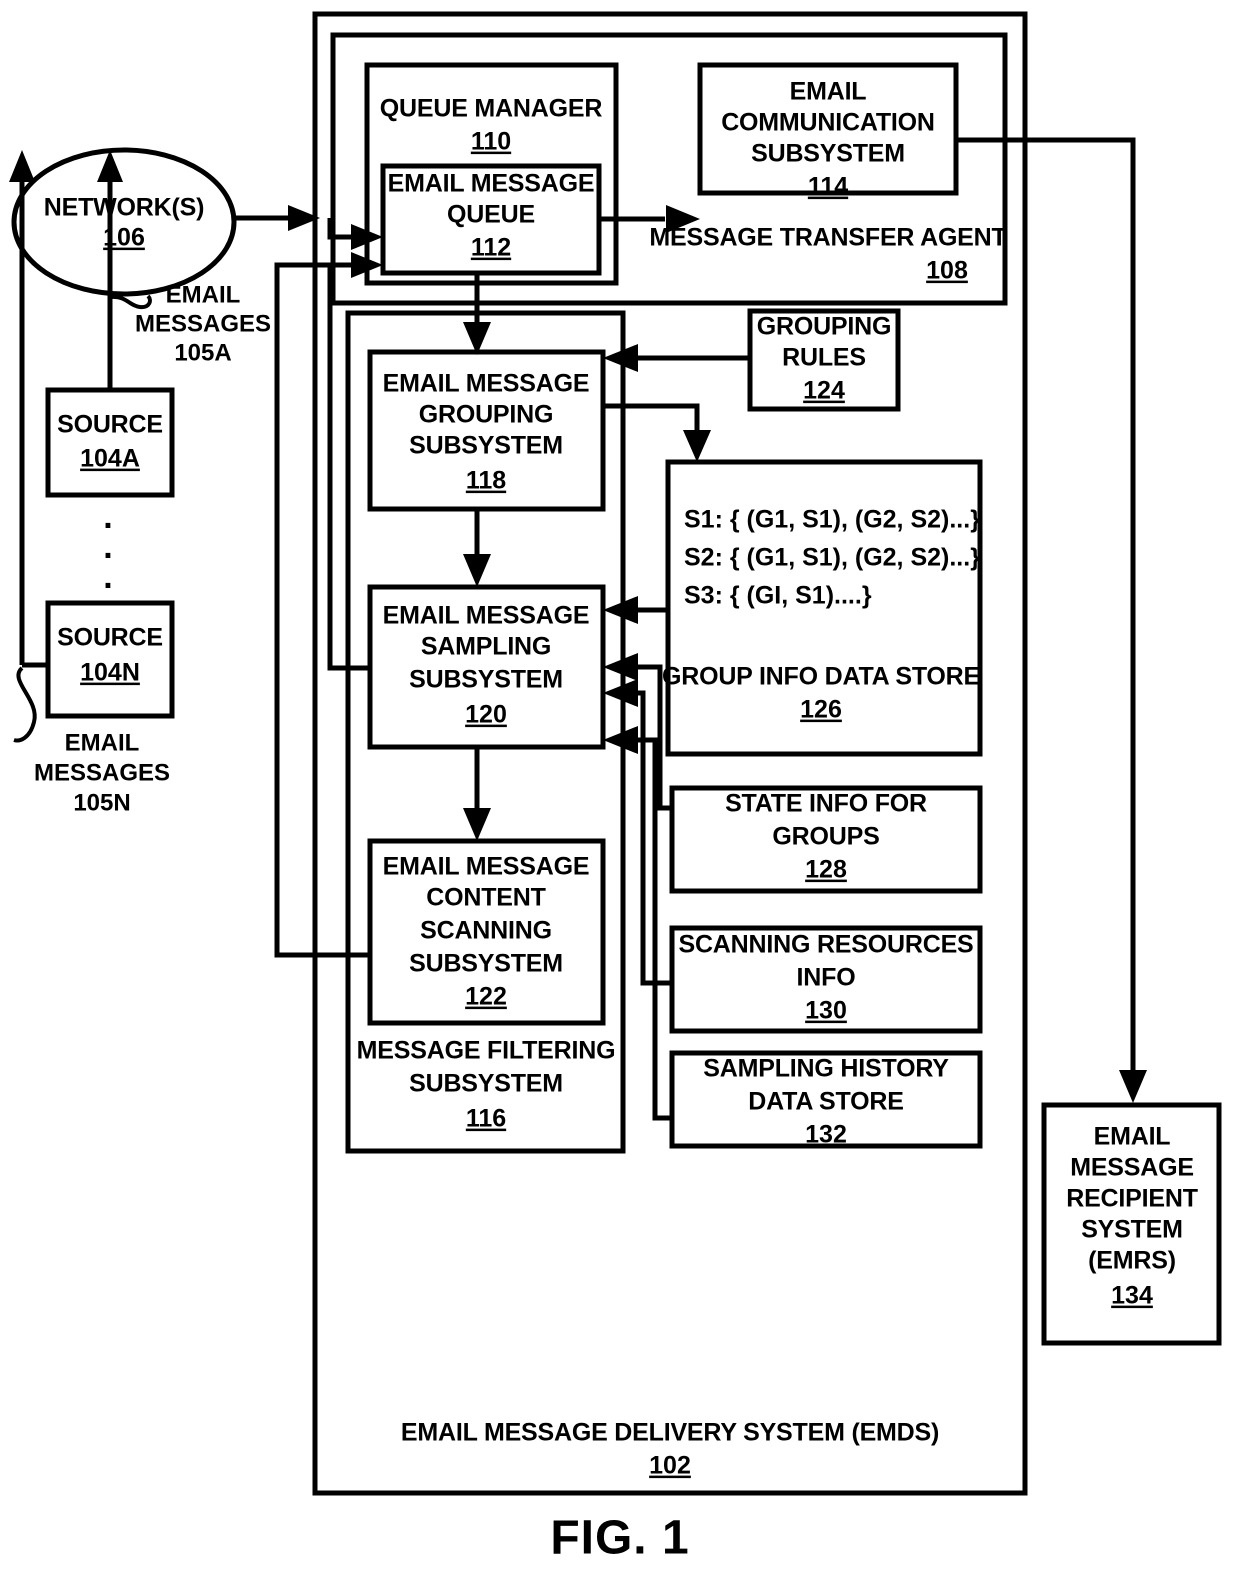  I want to click on sampling-history-ref: 132, so click(826, 1135).